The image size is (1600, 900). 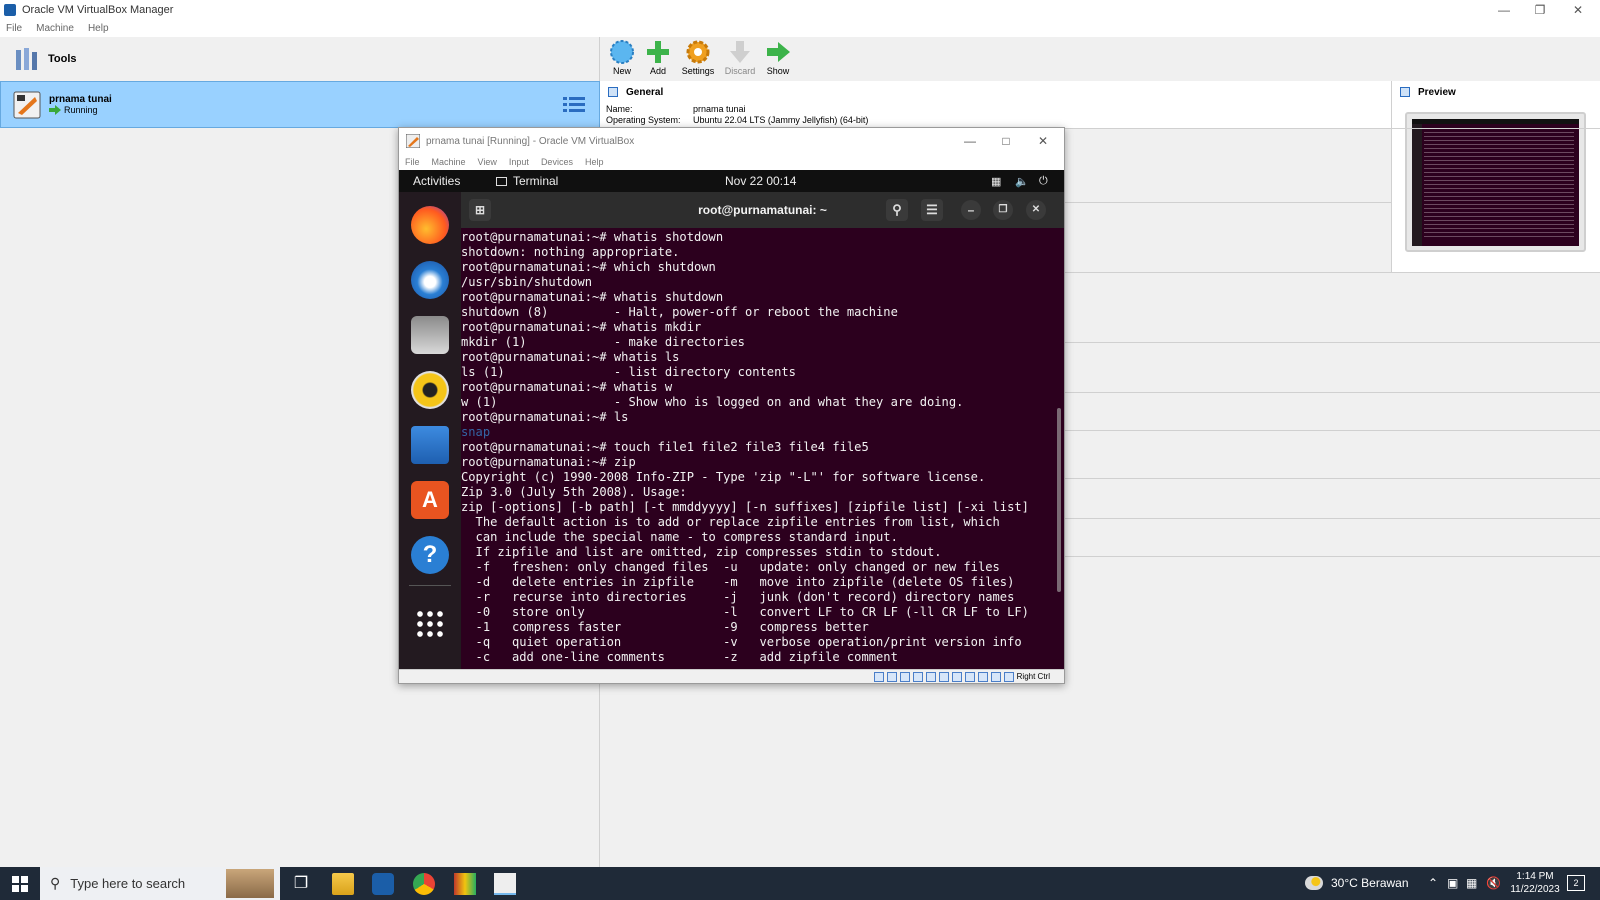 What do you see at coordinates (519, 162) in the screenshot?
I see `vm-menu-input: Input` at bounding box center [519, 162].